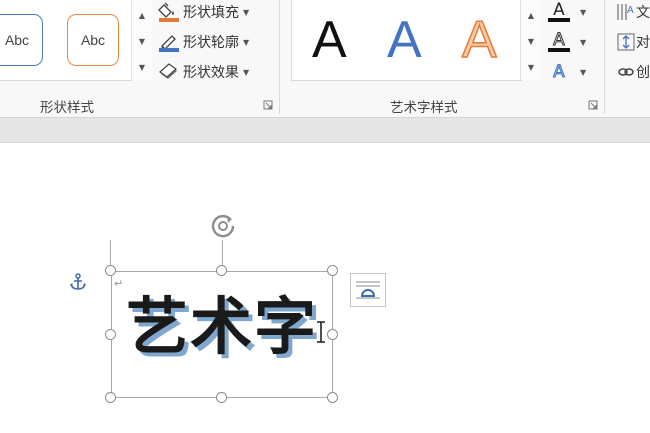  I want to click on resize-handle-bottom-left, so click(110, 397).